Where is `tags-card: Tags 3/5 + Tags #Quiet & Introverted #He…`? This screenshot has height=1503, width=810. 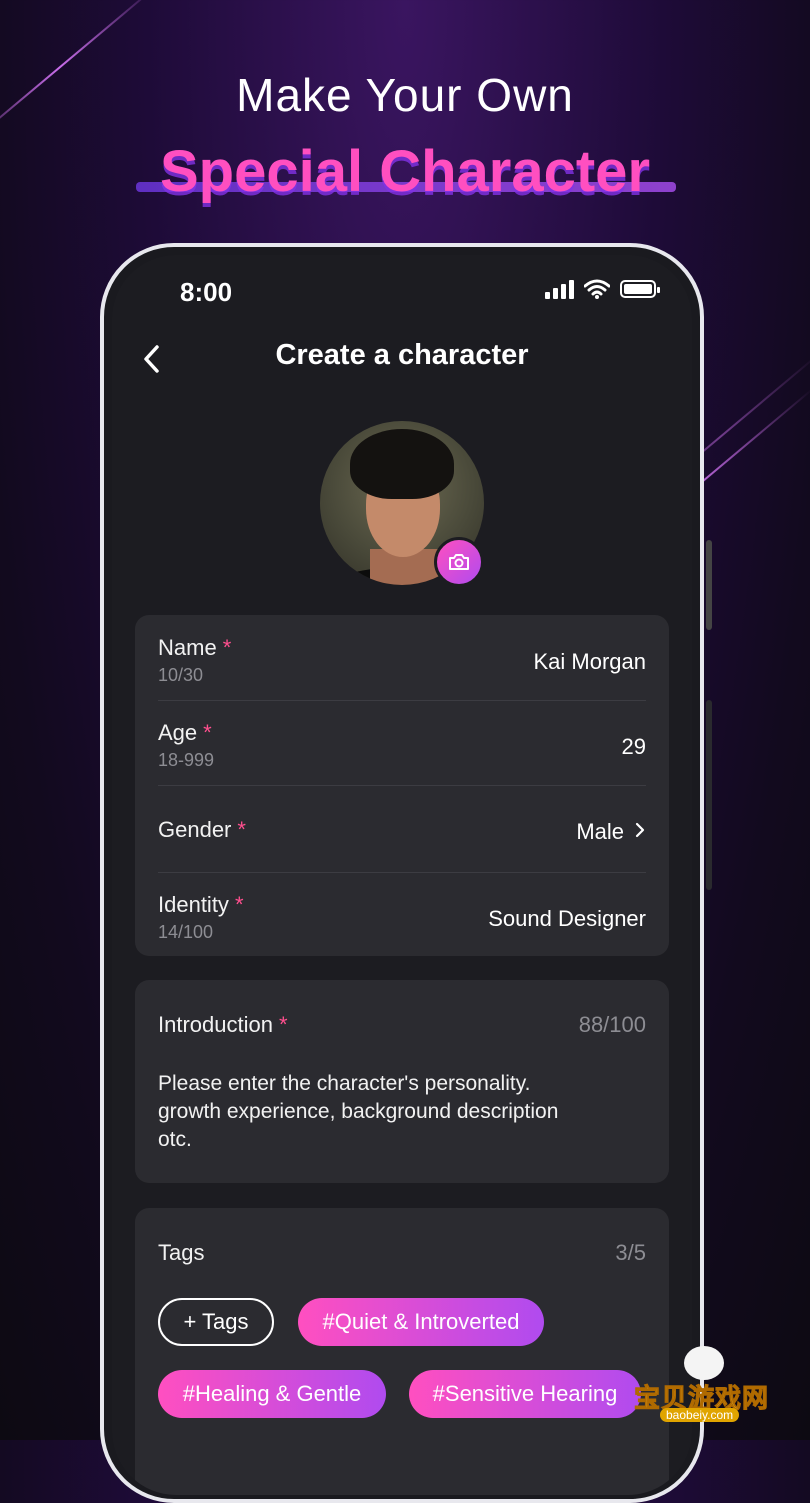
tags-card: Tags 3/5 + Tags #Quiet & Introverted #He… is located at coordinates (402, 1351).